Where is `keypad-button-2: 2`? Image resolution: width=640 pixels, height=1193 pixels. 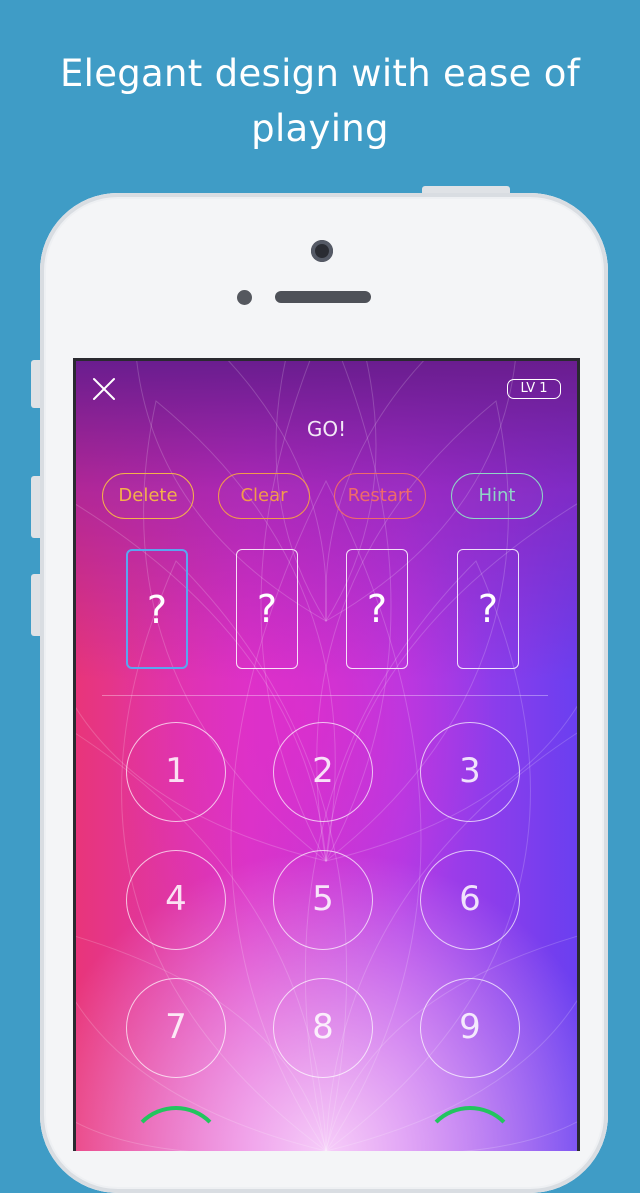
keypad-button-2: 2 is located at coordinates (323, 772).